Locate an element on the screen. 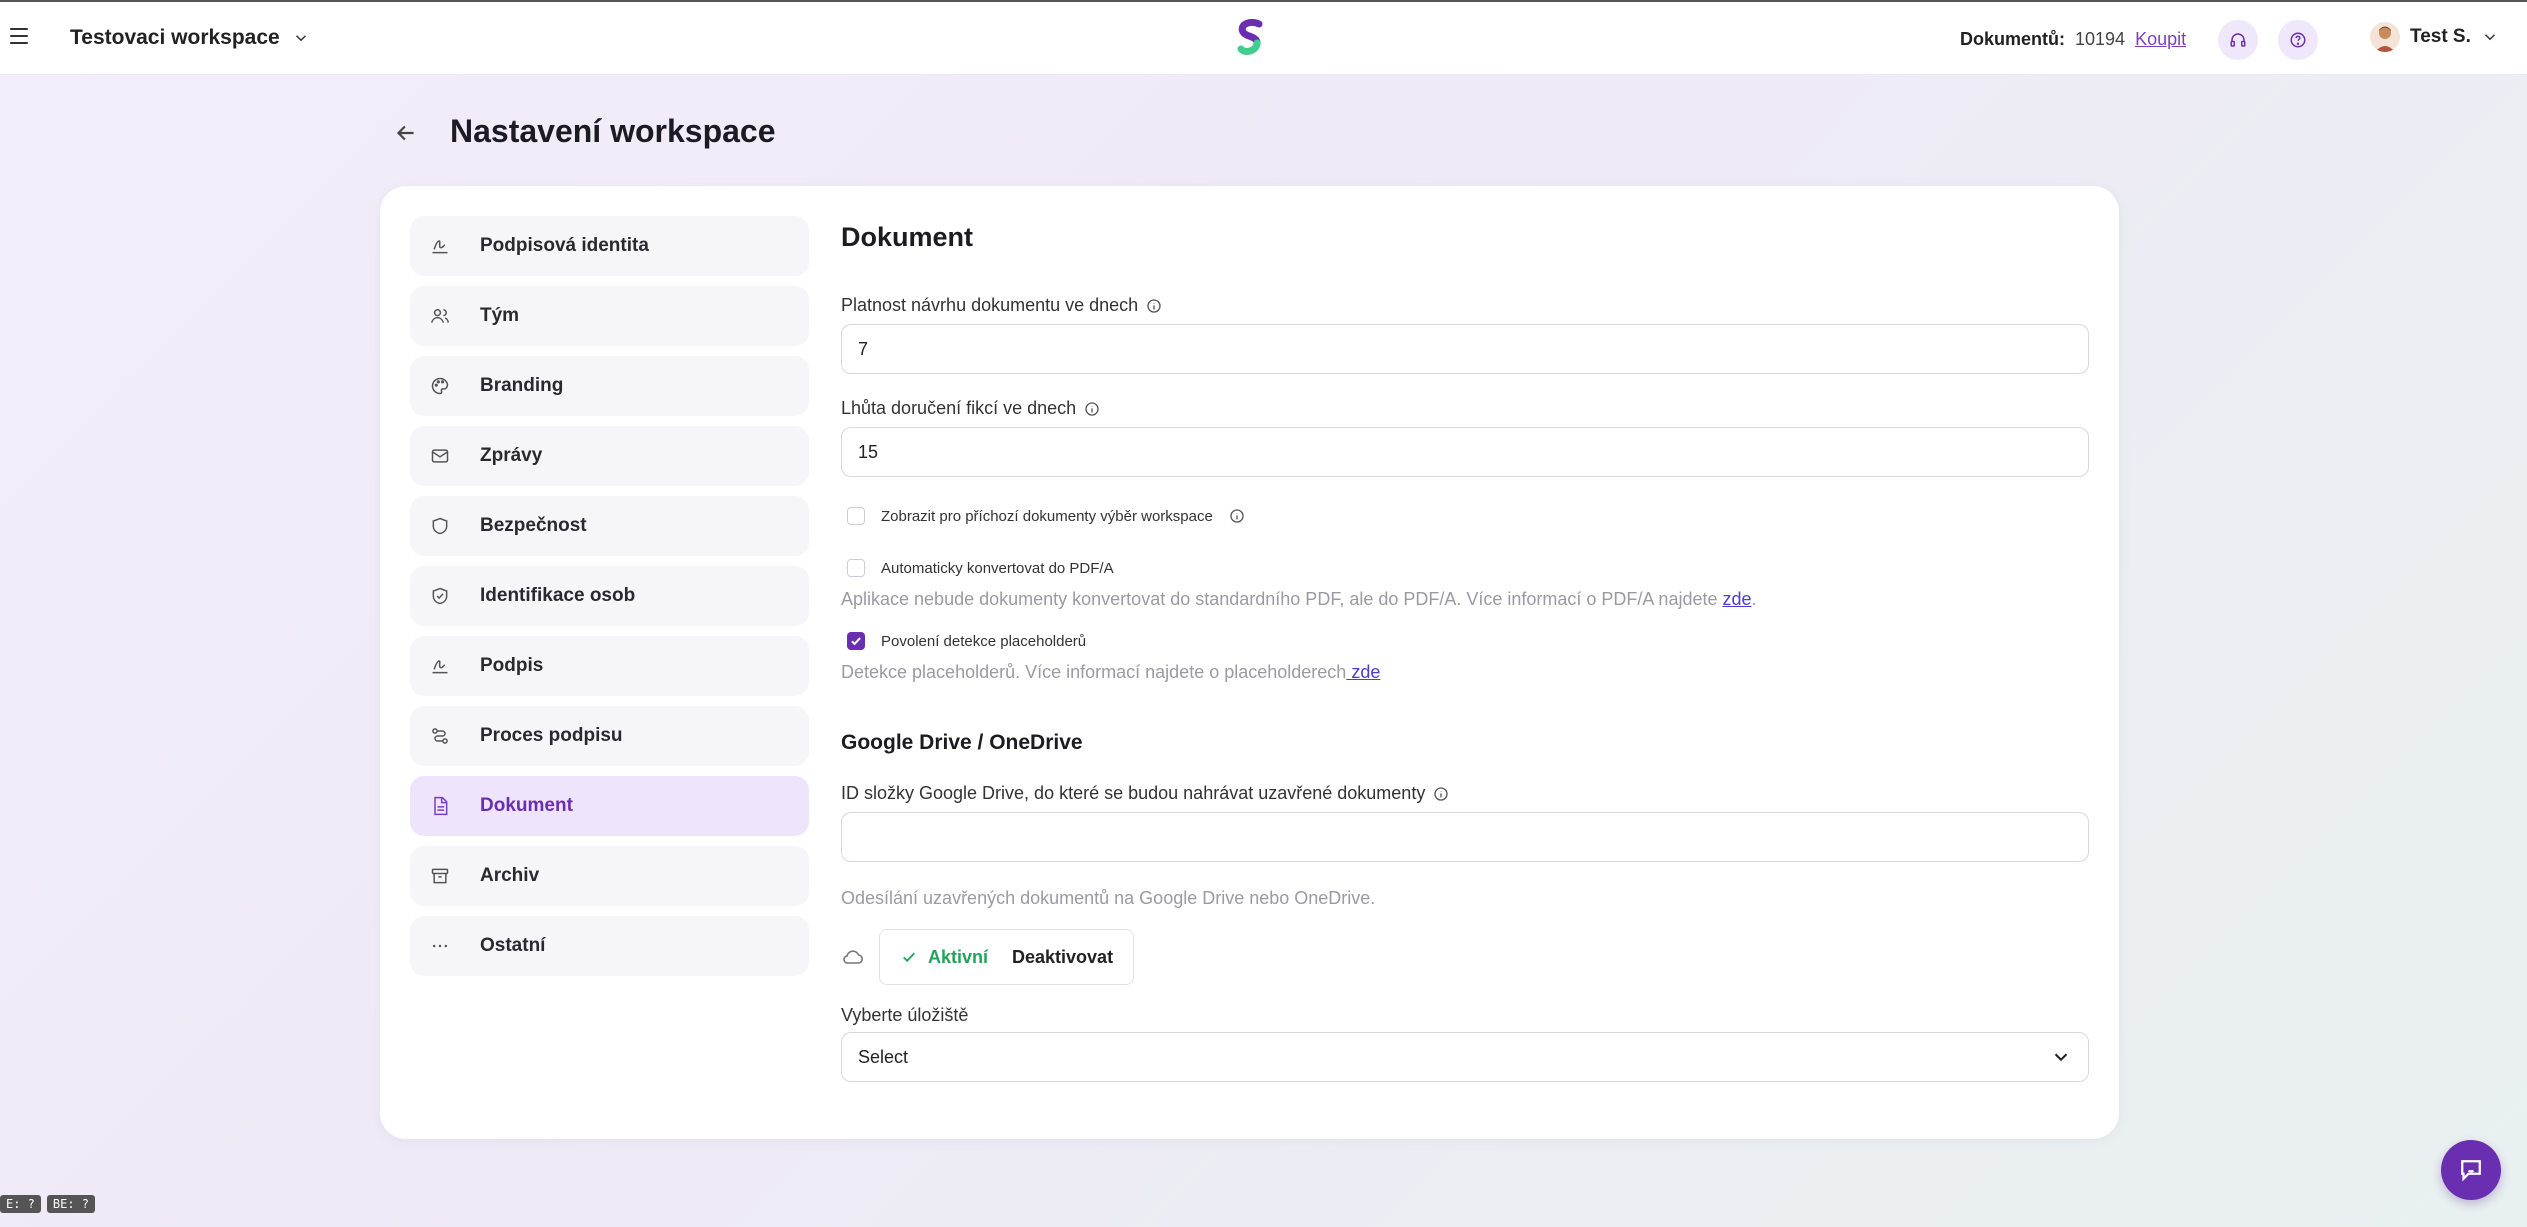 Image resolution: width=2527 pixels, height=1227 pixels. storage-select: Select is located at coordinates (1465, 1057).